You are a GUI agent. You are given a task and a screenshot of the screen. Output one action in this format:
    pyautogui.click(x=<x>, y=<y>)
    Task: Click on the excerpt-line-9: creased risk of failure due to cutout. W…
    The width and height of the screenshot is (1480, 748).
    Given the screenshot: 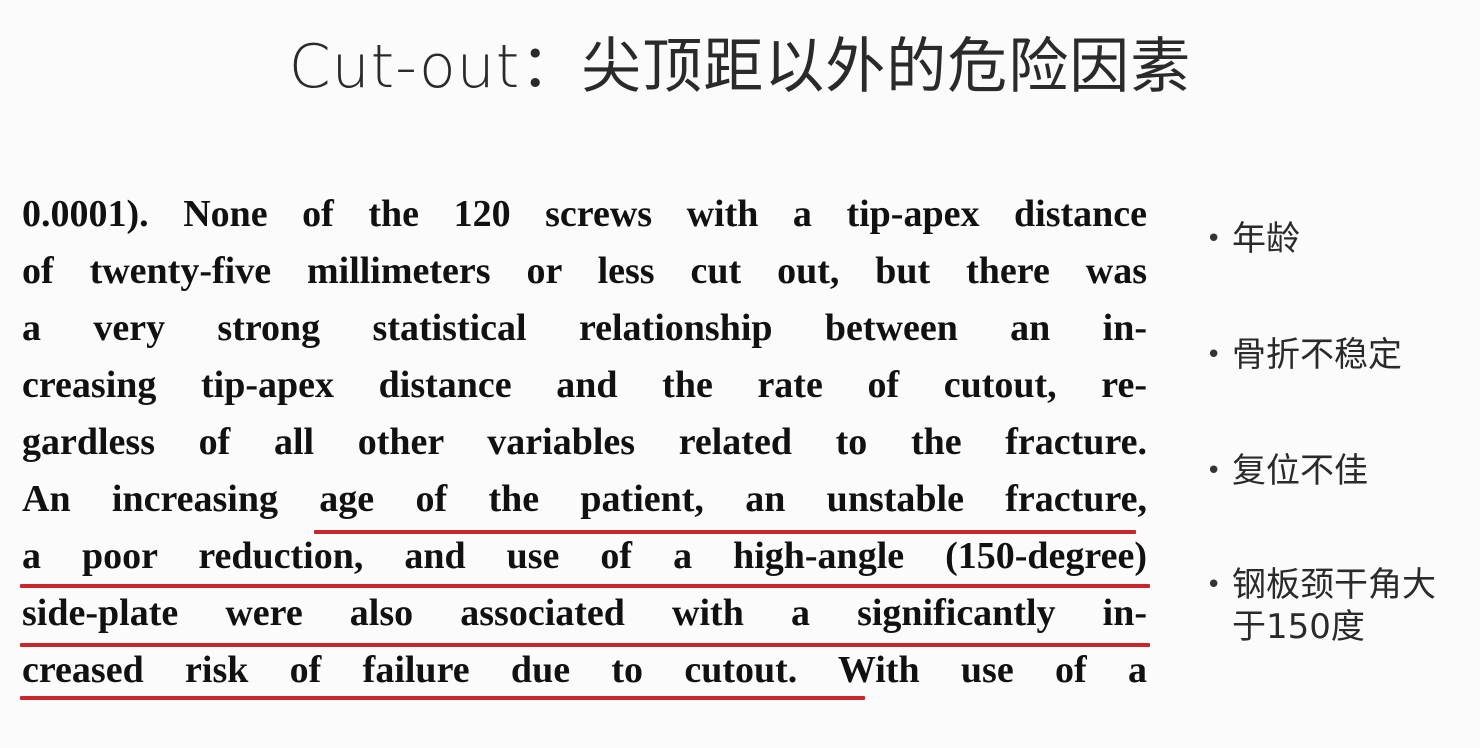 What is the action you would take?
    pyautogui.click(x=584, y=670)
    